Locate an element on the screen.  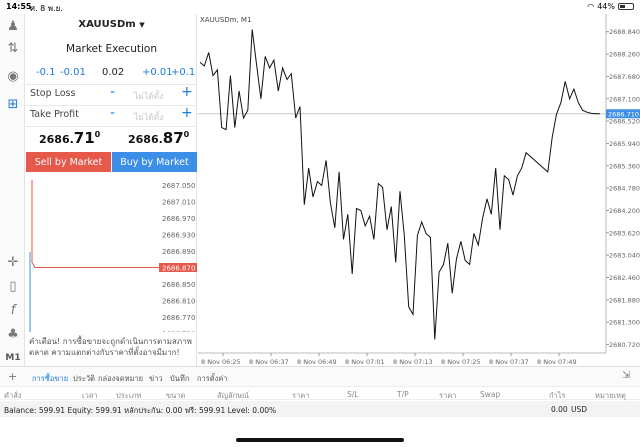
y-tick-label: 2684.780 is located at coordinates (624, 189).